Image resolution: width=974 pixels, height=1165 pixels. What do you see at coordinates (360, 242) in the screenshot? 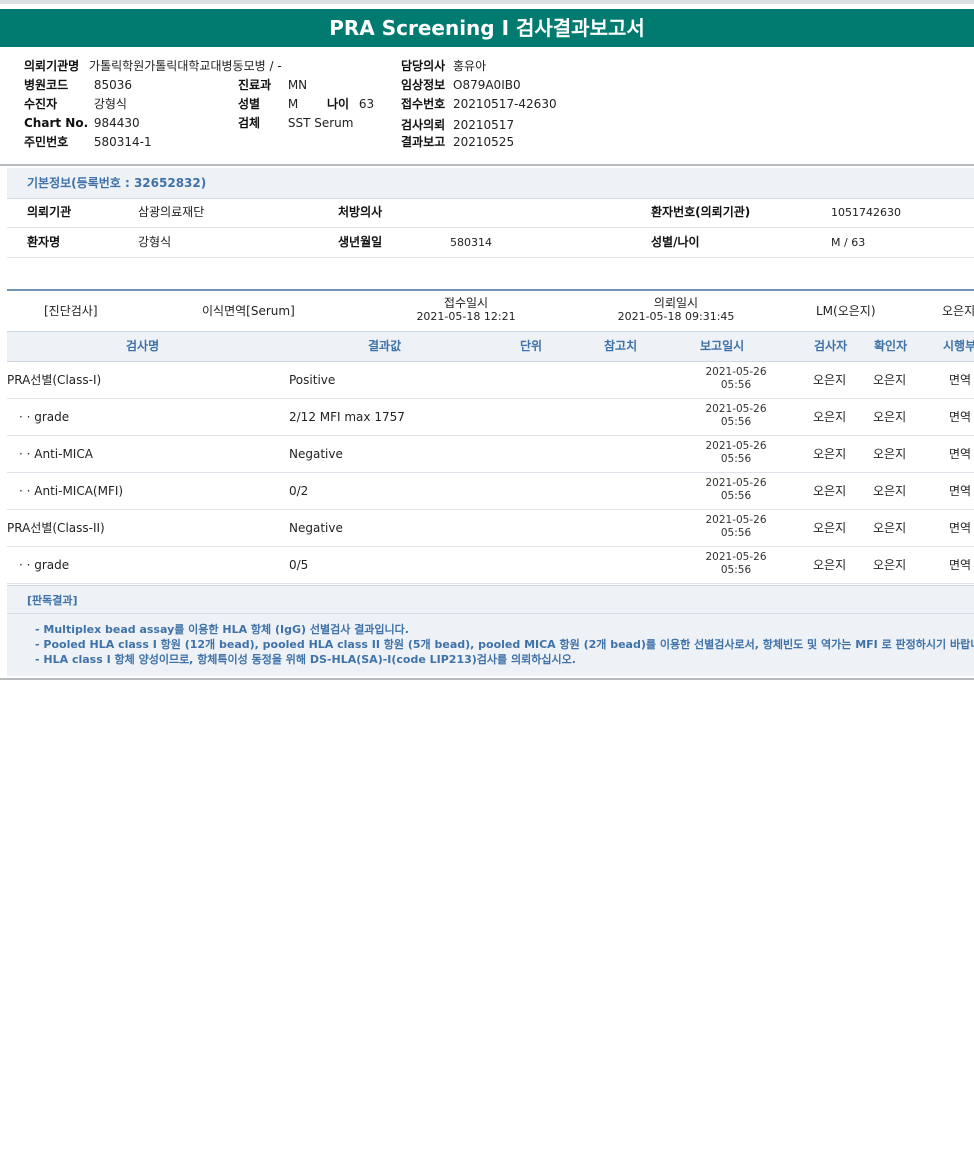
I see `bi-dob-label: 생년월일` at bounding box center [360, 242].